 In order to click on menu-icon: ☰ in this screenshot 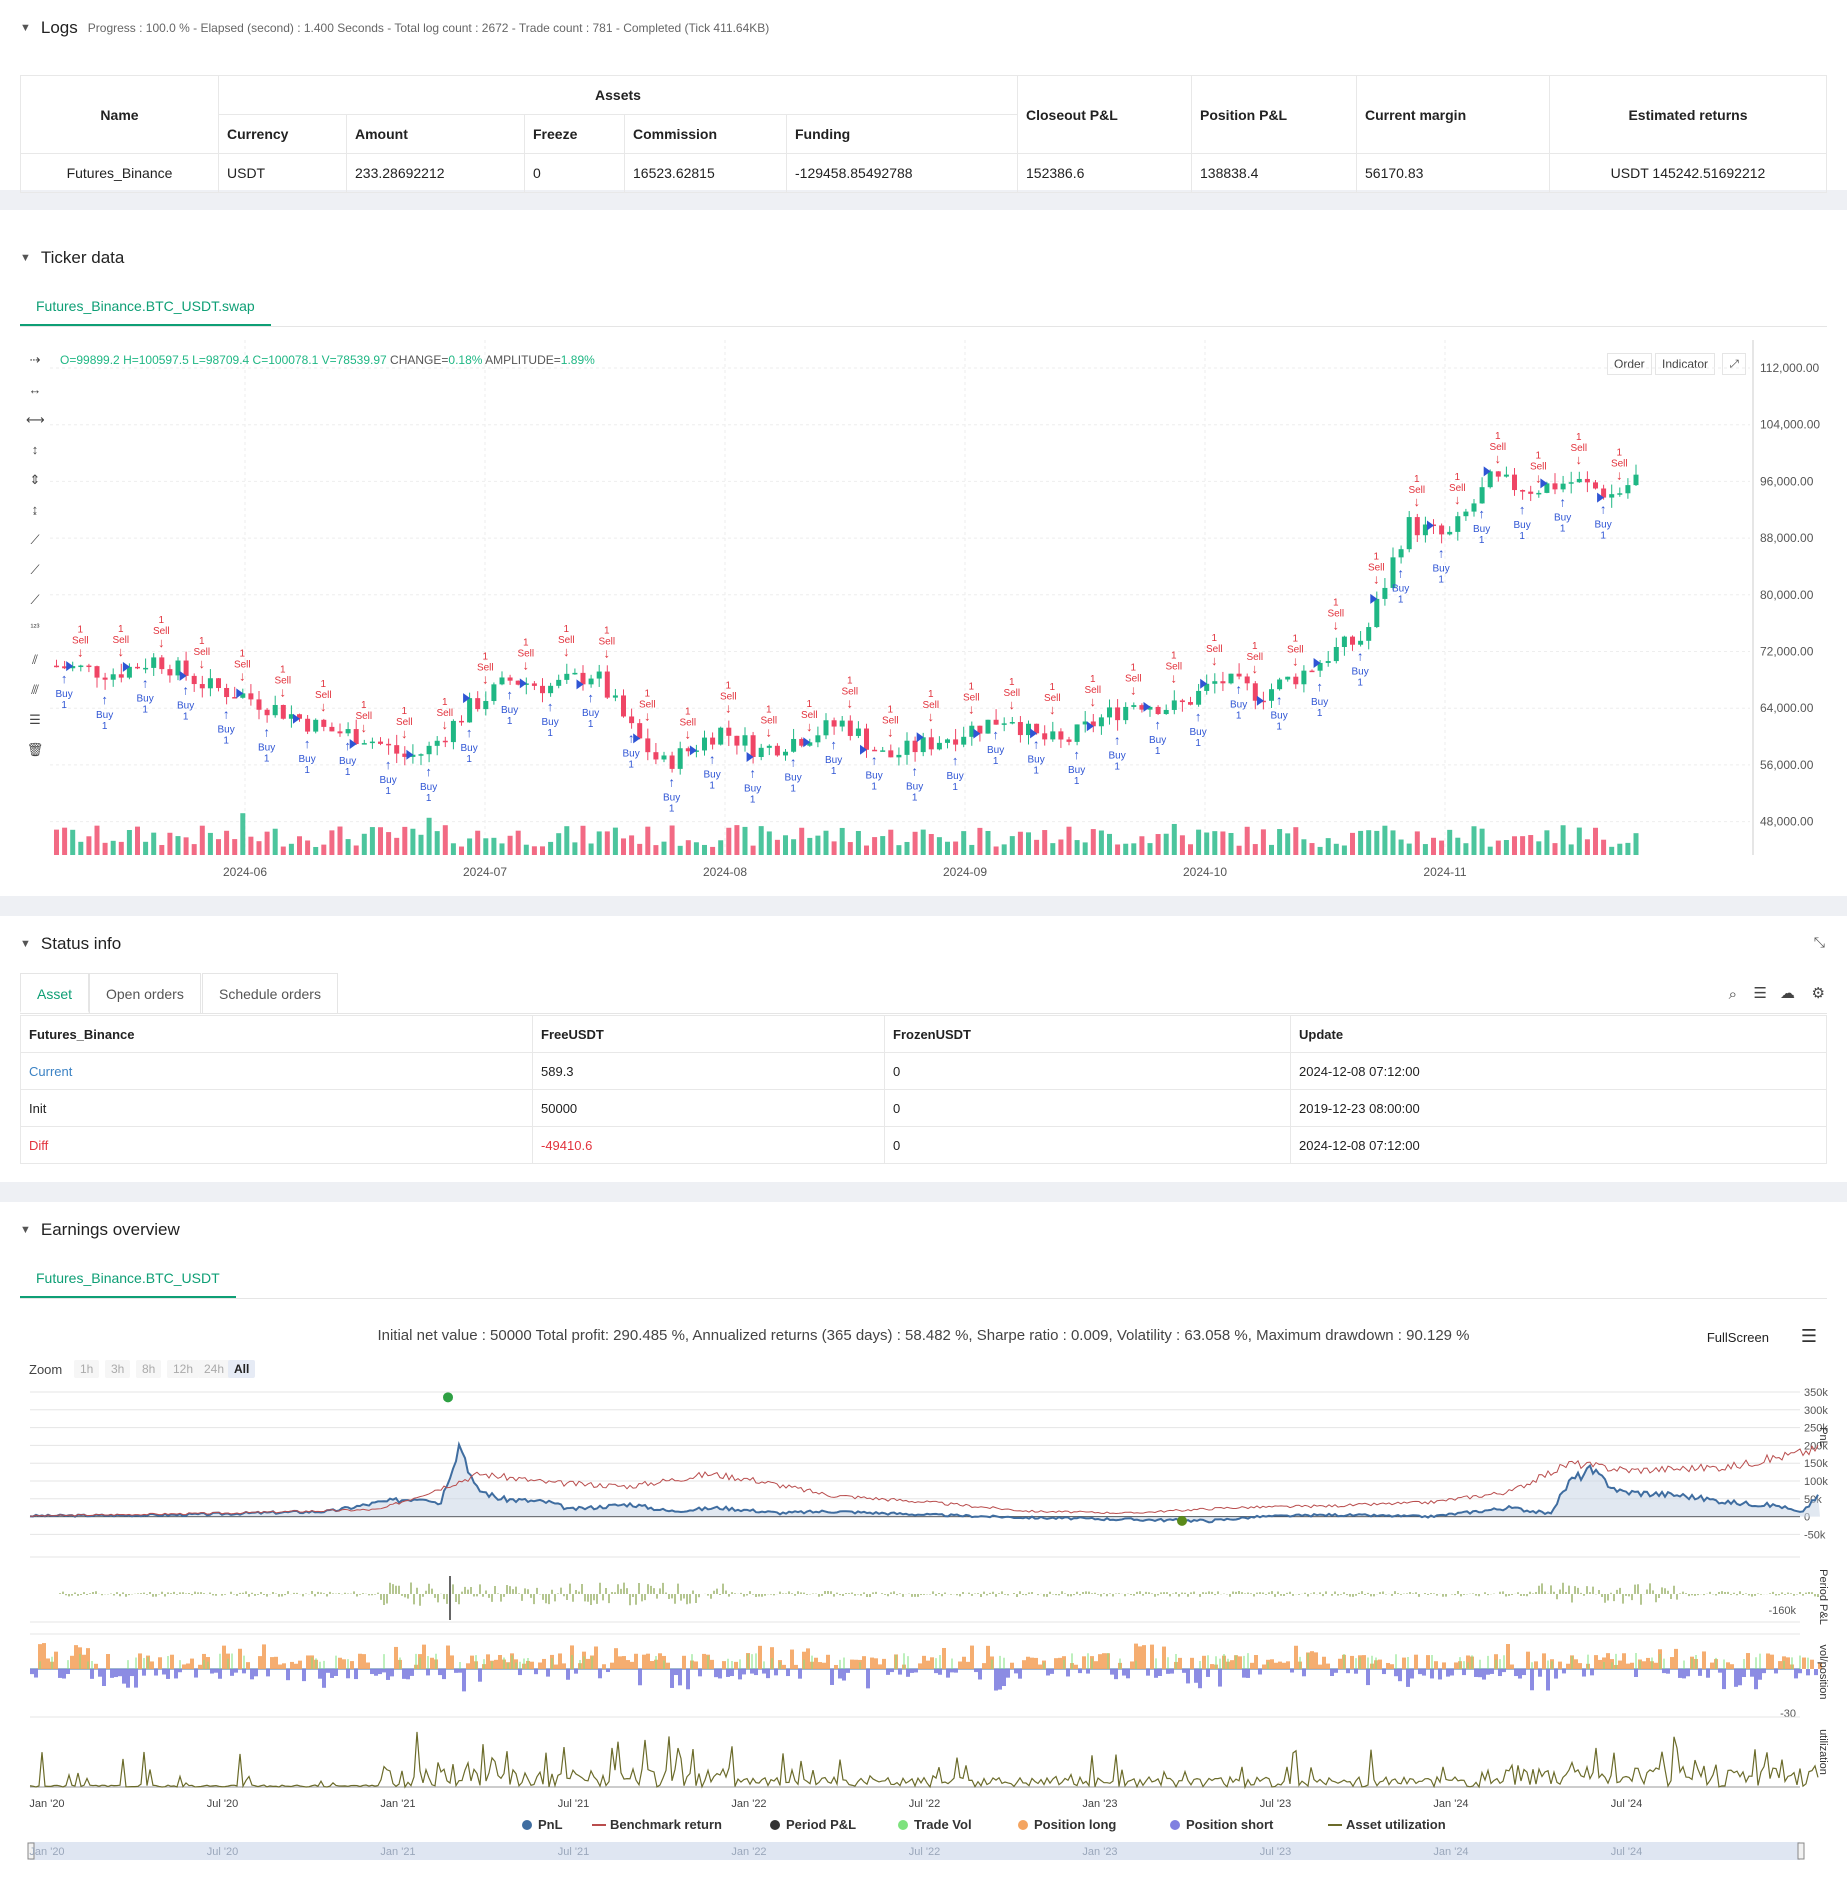, I will do `click(1809, 1336)`.